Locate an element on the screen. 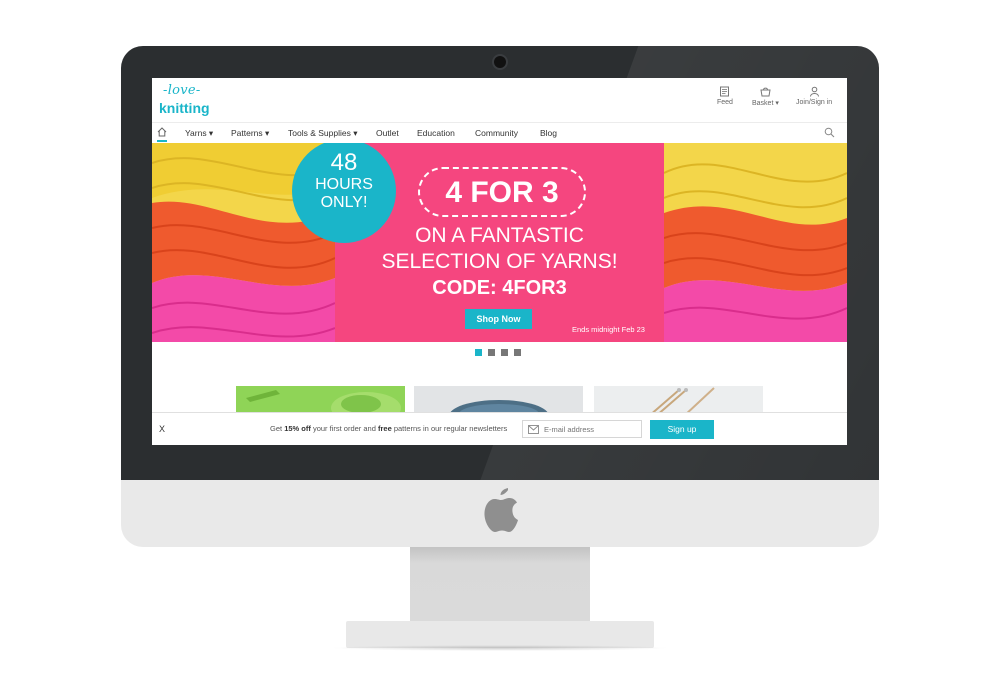  search-icon is located at coordinates (829, 132).